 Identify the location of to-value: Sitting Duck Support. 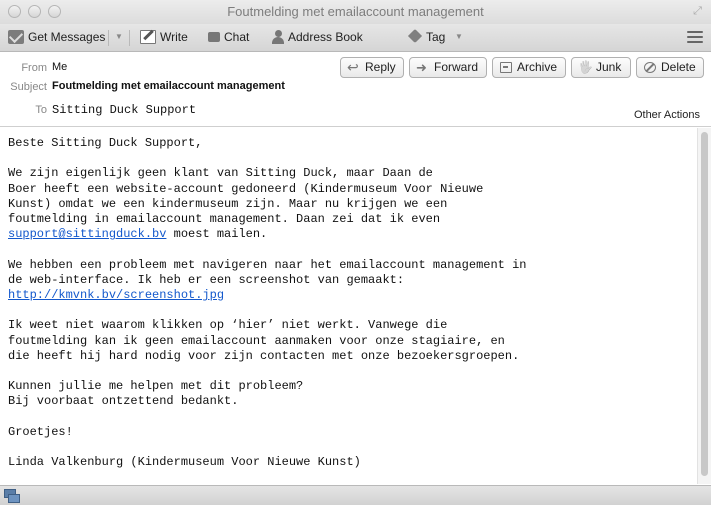
(124, 110).